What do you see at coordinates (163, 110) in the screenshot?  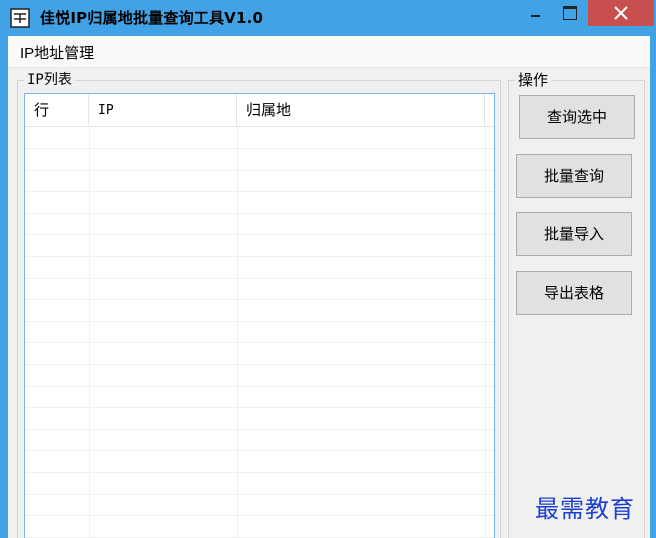 I see `column-header-ip: IP` at bounding box center [163, 110].